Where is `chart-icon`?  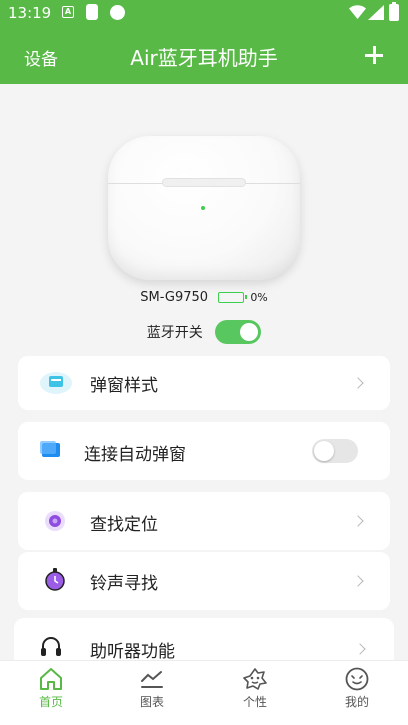
chart-icon is located at coordinates (152, 679).